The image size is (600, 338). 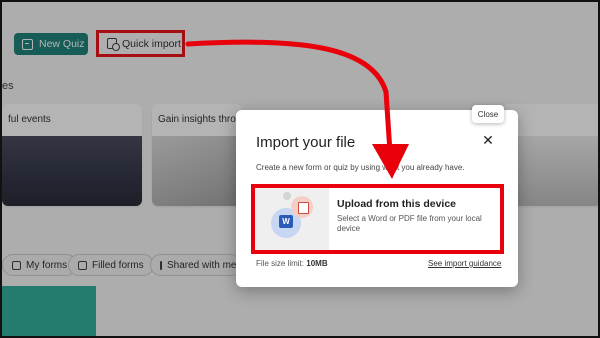 I want to click on file-size-label: File size limit:, so click(x=280, y=263).